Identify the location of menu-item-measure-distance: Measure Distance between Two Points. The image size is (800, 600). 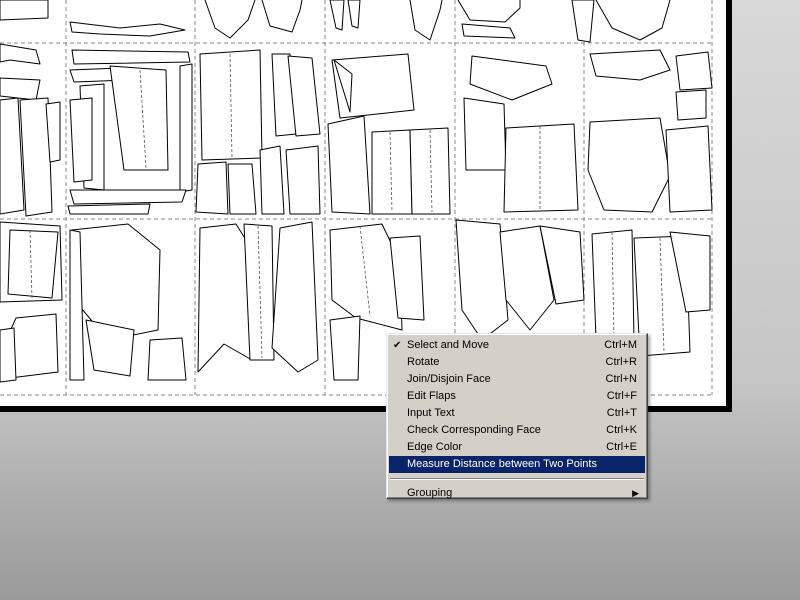
(517, 464).